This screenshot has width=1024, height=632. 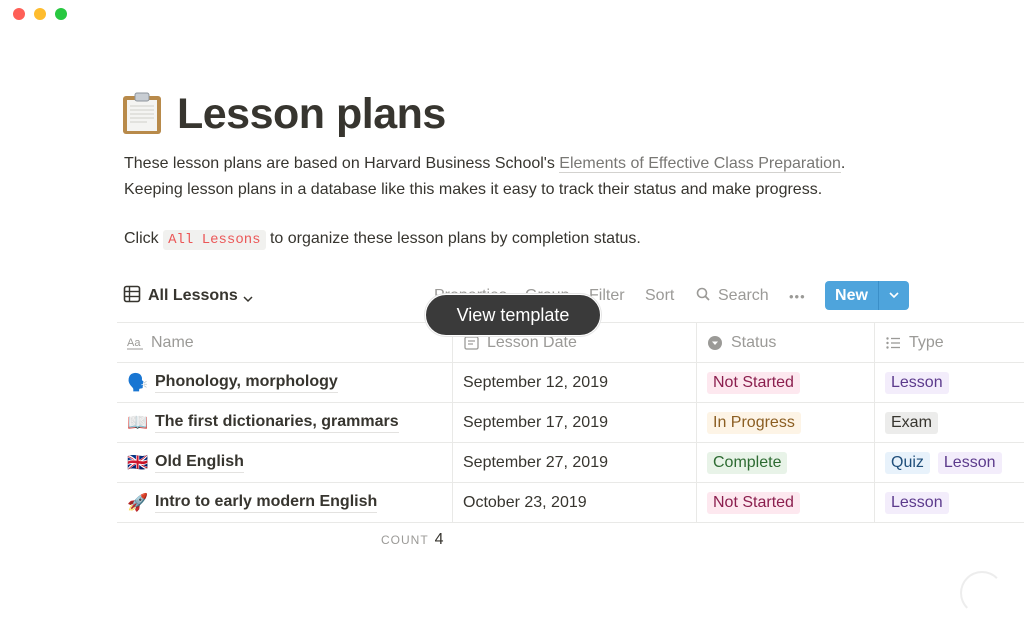 I want to click on cell-lesson-date: September 27, 2019, so click(x=575, y=462).